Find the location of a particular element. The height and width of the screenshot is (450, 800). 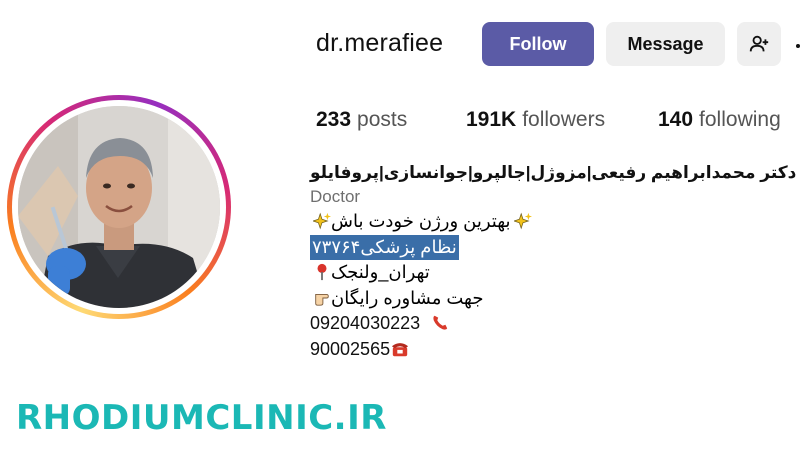

profile-stats: 233 posts 191K followers 140 following is located at coordinates (548, 120).